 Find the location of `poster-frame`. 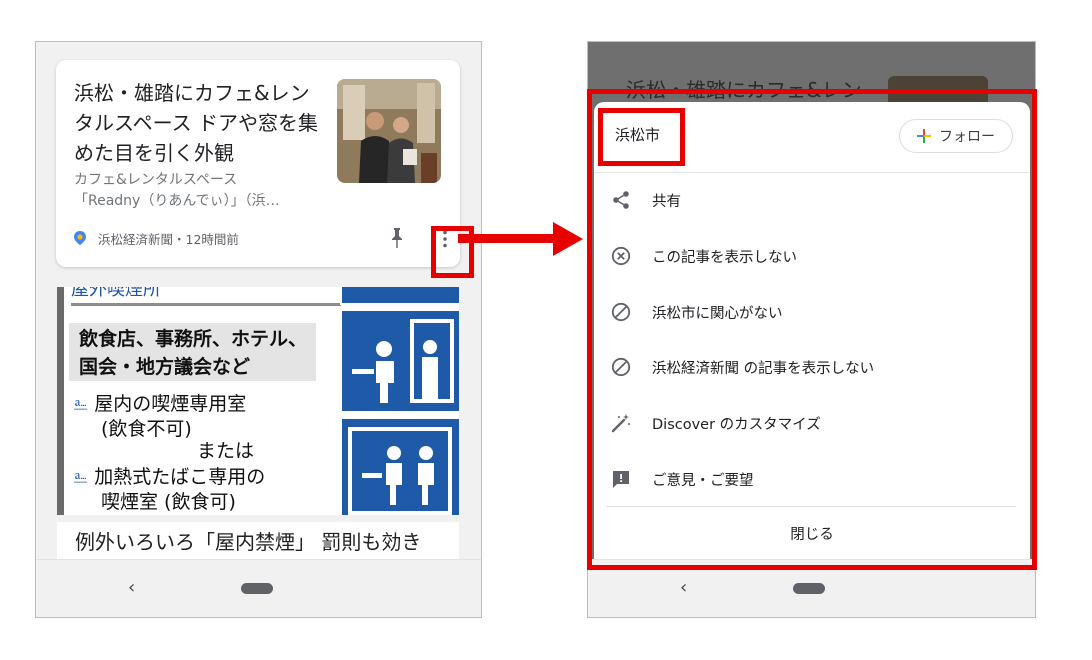

poster-frame is located at coordinates (60, 401).